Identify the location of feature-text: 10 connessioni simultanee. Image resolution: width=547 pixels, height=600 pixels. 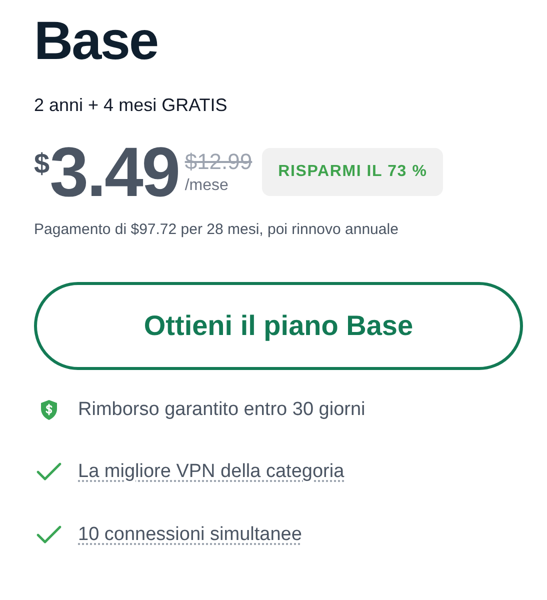
(190, 534).